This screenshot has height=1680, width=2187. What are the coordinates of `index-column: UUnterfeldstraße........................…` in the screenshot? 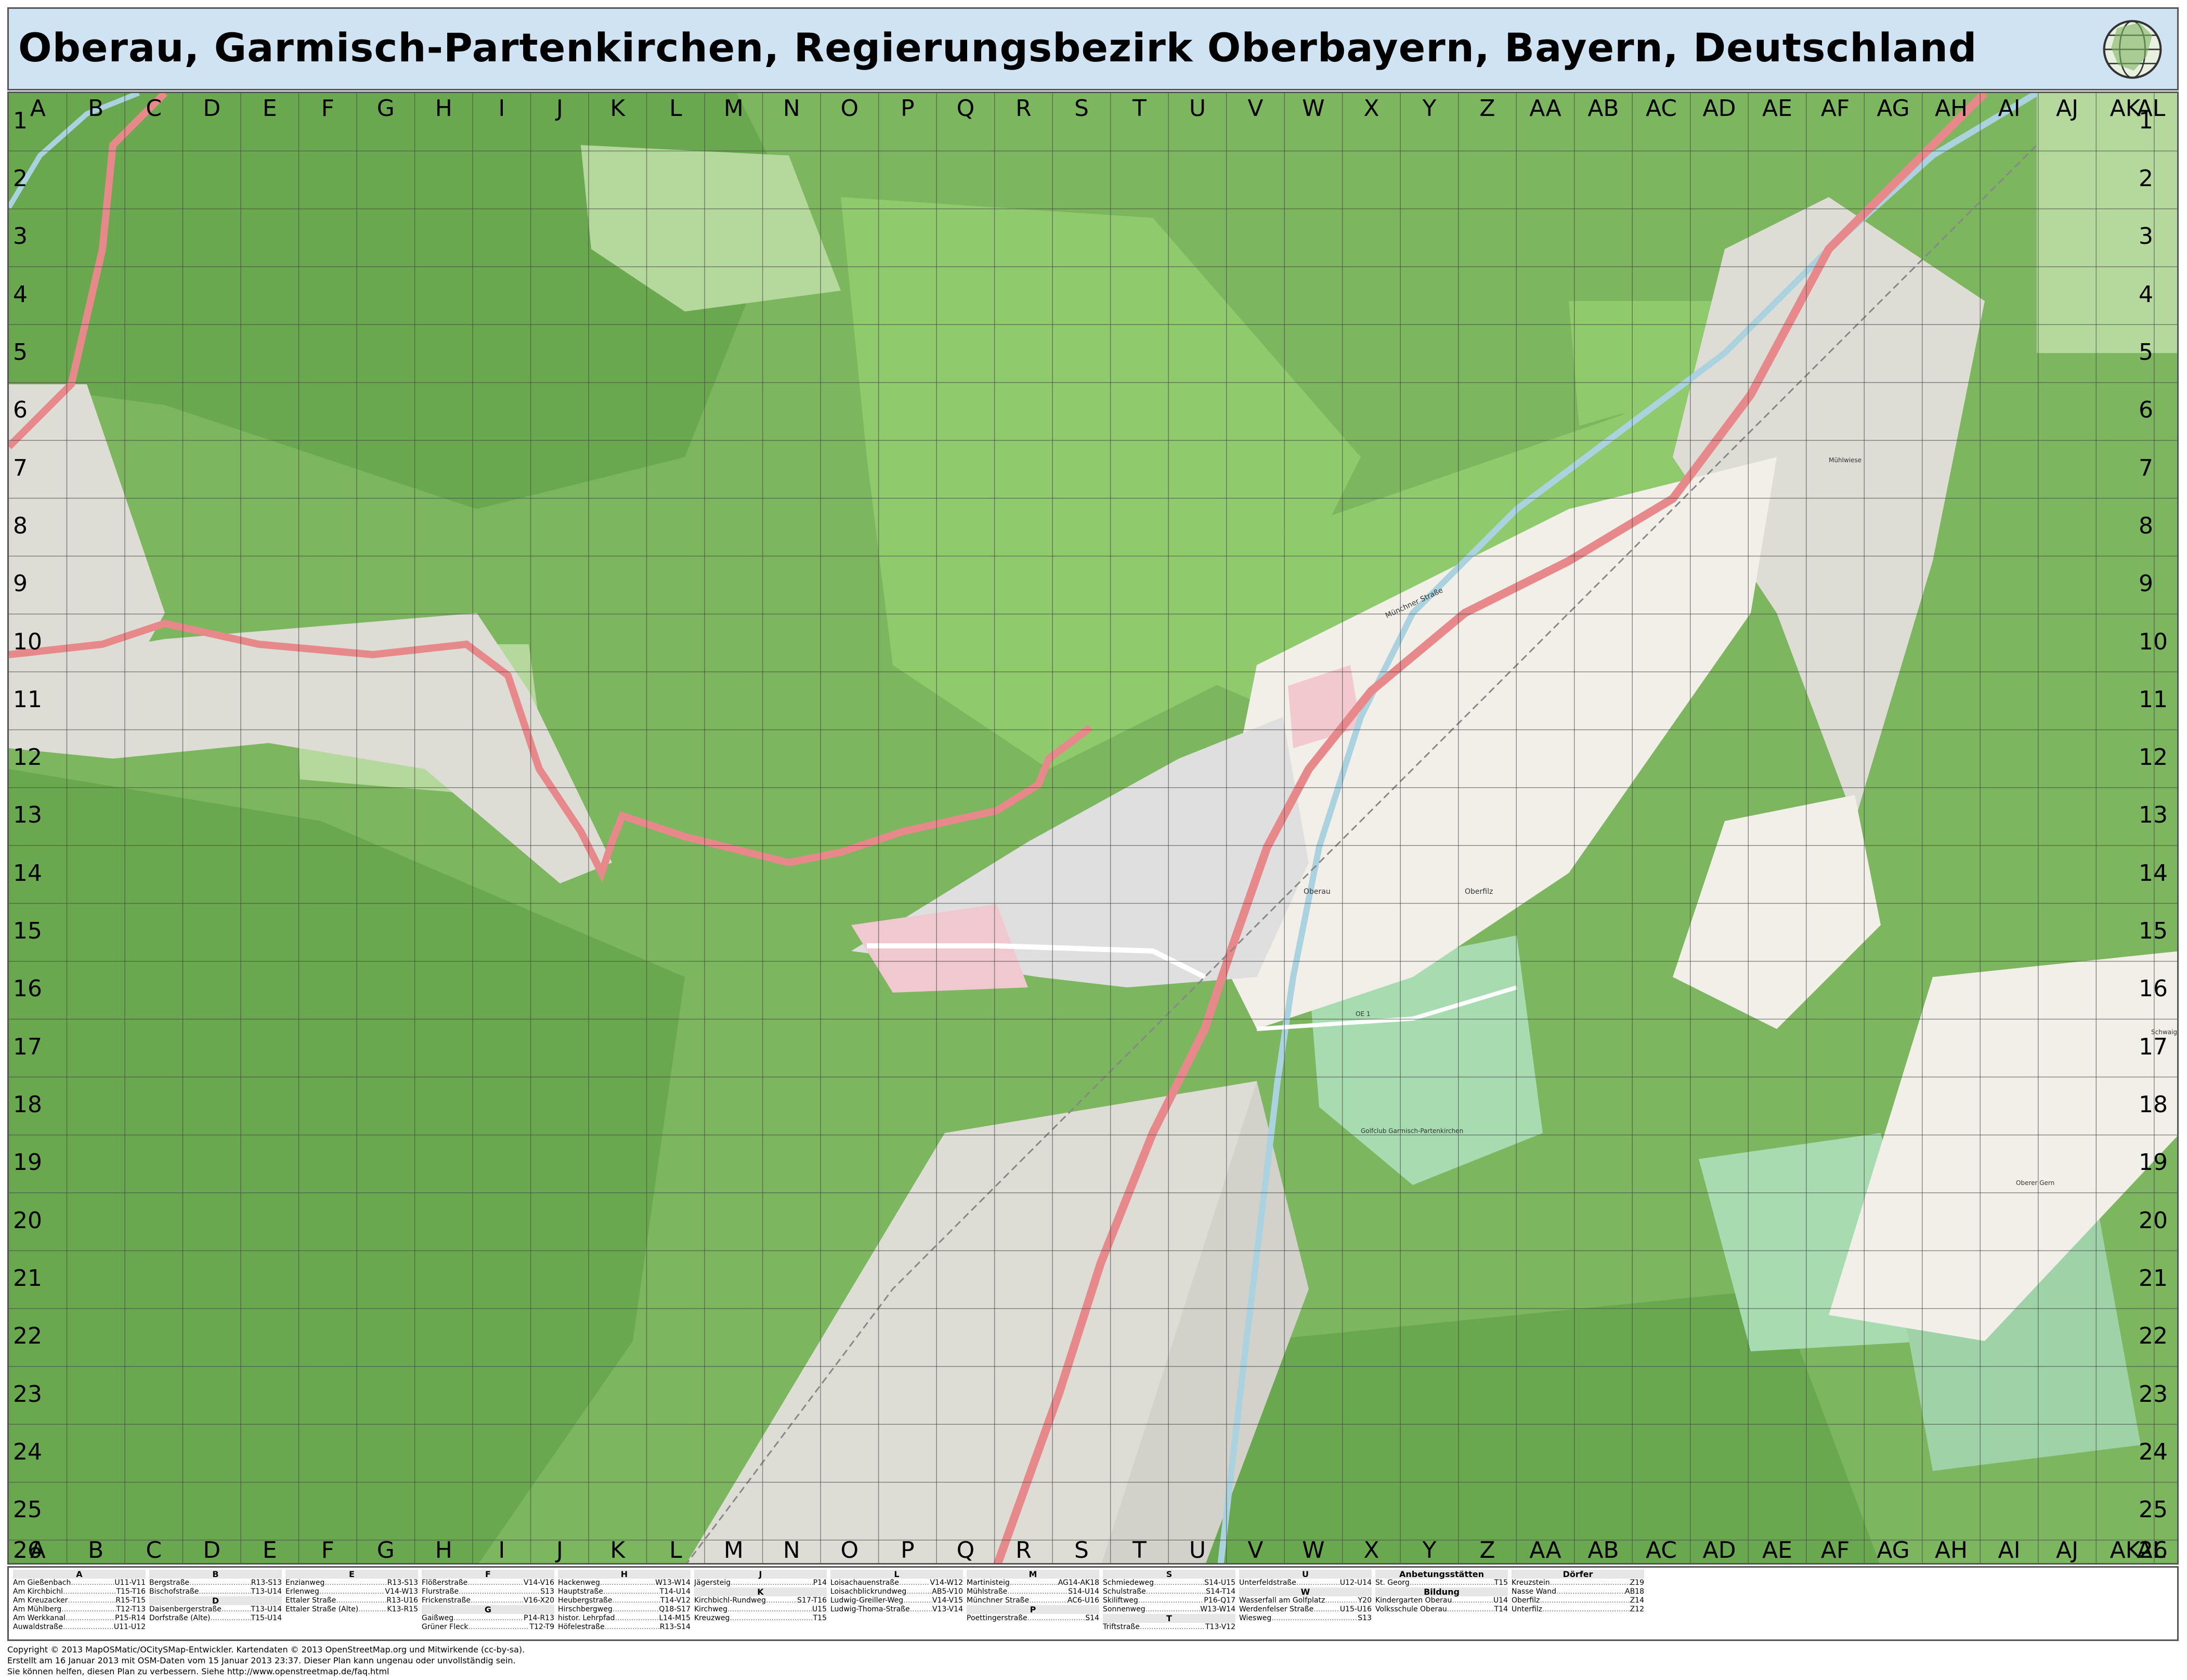 It's located at (1305, 1596).